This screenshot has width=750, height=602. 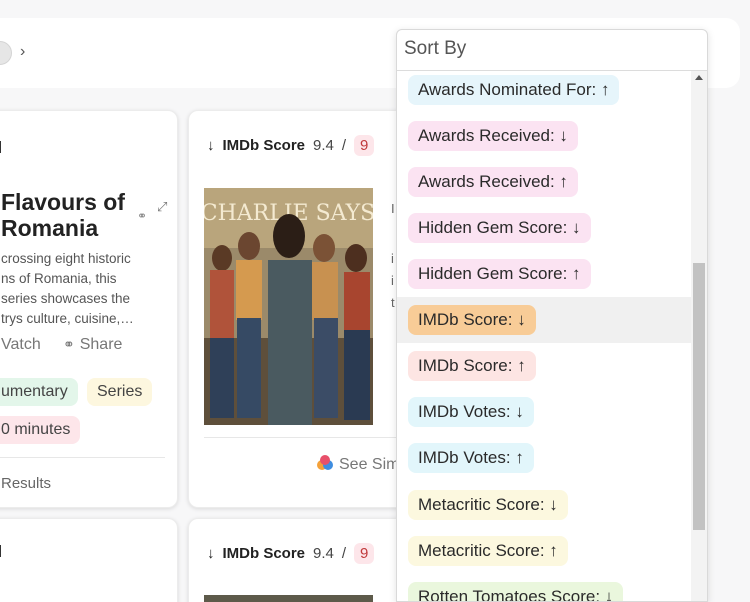 I want to click on card-title-line-1: Flavours of, so click(x=63, y=202).